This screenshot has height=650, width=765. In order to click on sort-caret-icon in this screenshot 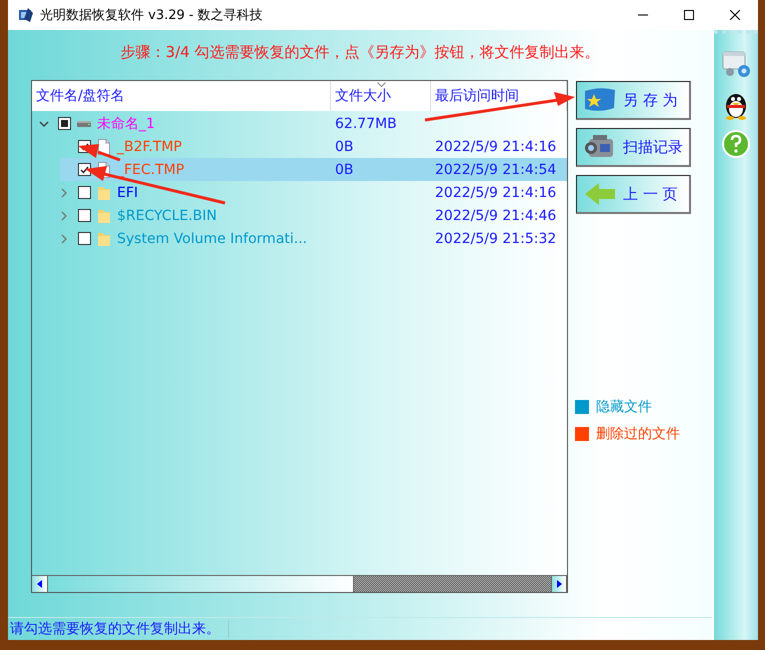, I will do `click(381, 84)`.